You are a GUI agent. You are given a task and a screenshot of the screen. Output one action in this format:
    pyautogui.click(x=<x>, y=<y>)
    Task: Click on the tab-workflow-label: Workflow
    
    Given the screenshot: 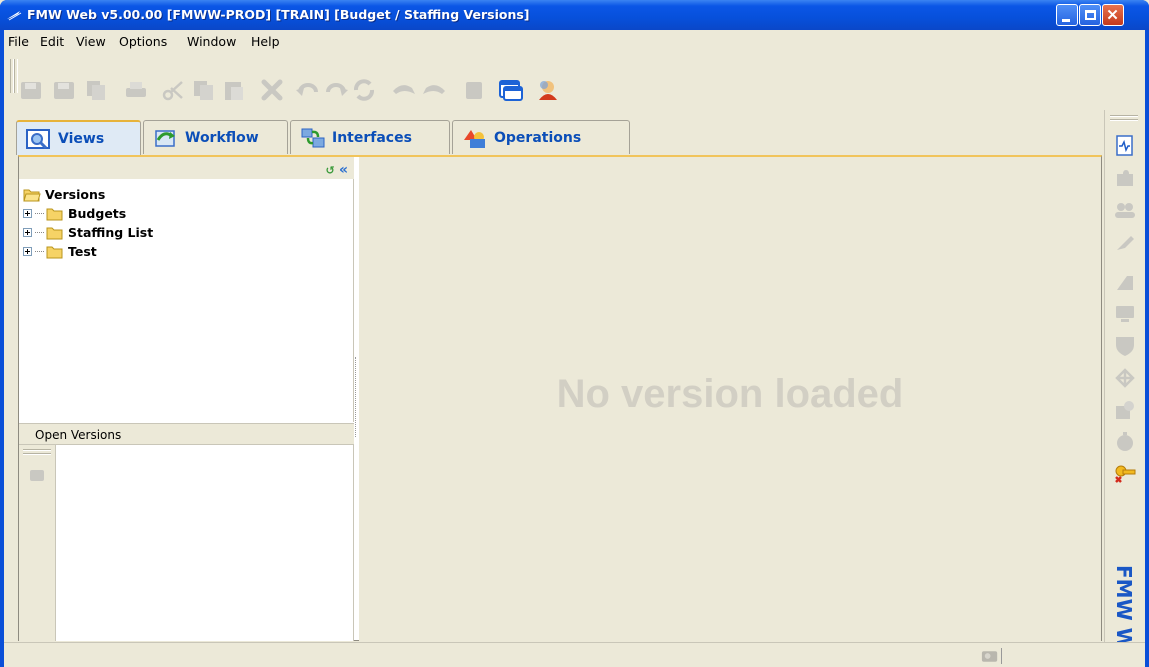 What is the action you would take?
    pyautogui.click(x=222, y=137)
    